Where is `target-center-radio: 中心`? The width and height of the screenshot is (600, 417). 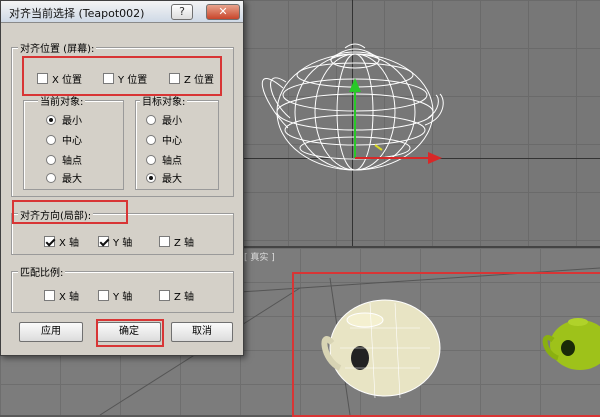
target-center-radio: 中心 is located at coordinates (164, 139).